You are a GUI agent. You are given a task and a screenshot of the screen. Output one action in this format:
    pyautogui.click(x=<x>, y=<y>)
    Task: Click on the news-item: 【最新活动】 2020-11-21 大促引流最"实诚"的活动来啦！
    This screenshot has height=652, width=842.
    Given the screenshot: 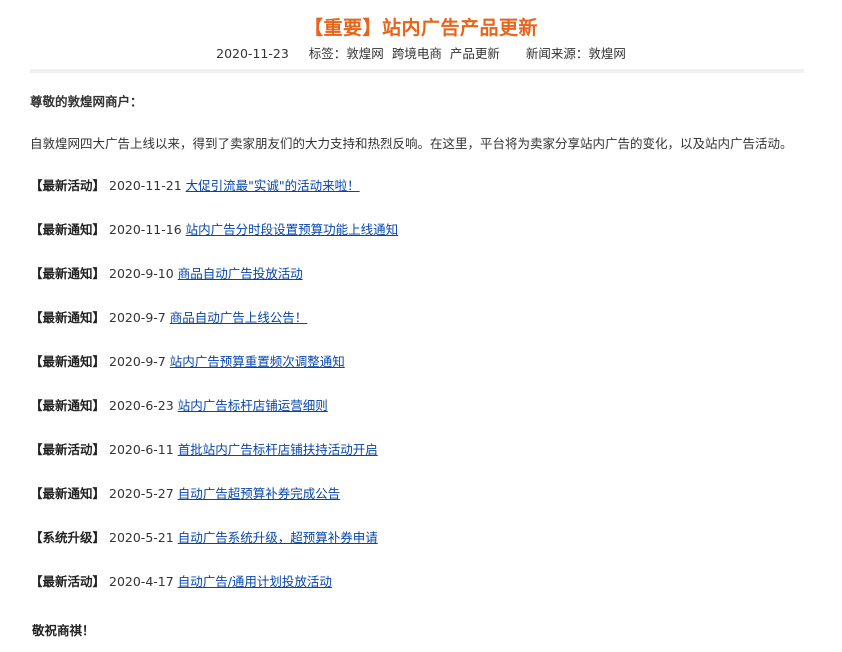 What is the action you would take?
    pyautogui.click(x=425, y=198)
    